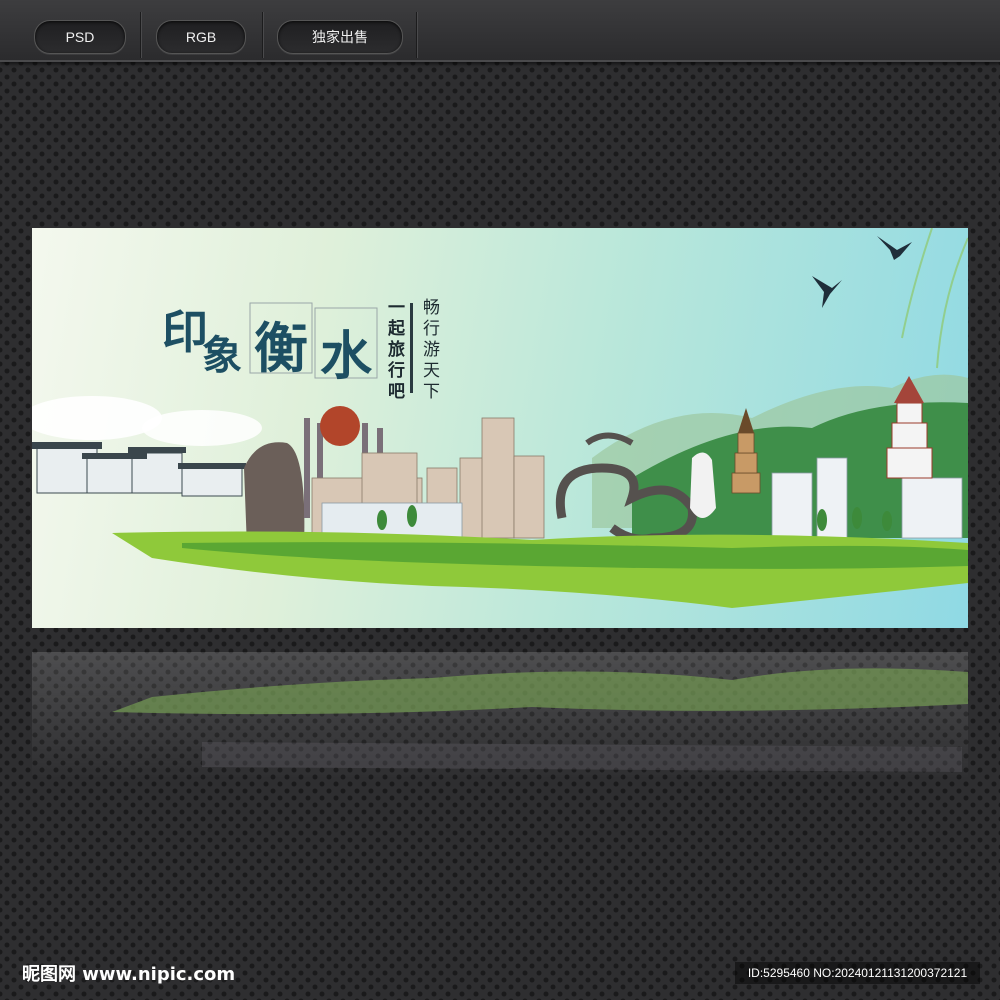 The image size is (1000, 1000). What do you see at coordinates (281, 348) in the screenshot?
I see `title-char-3: 衡` at bounding box center [281, 348].